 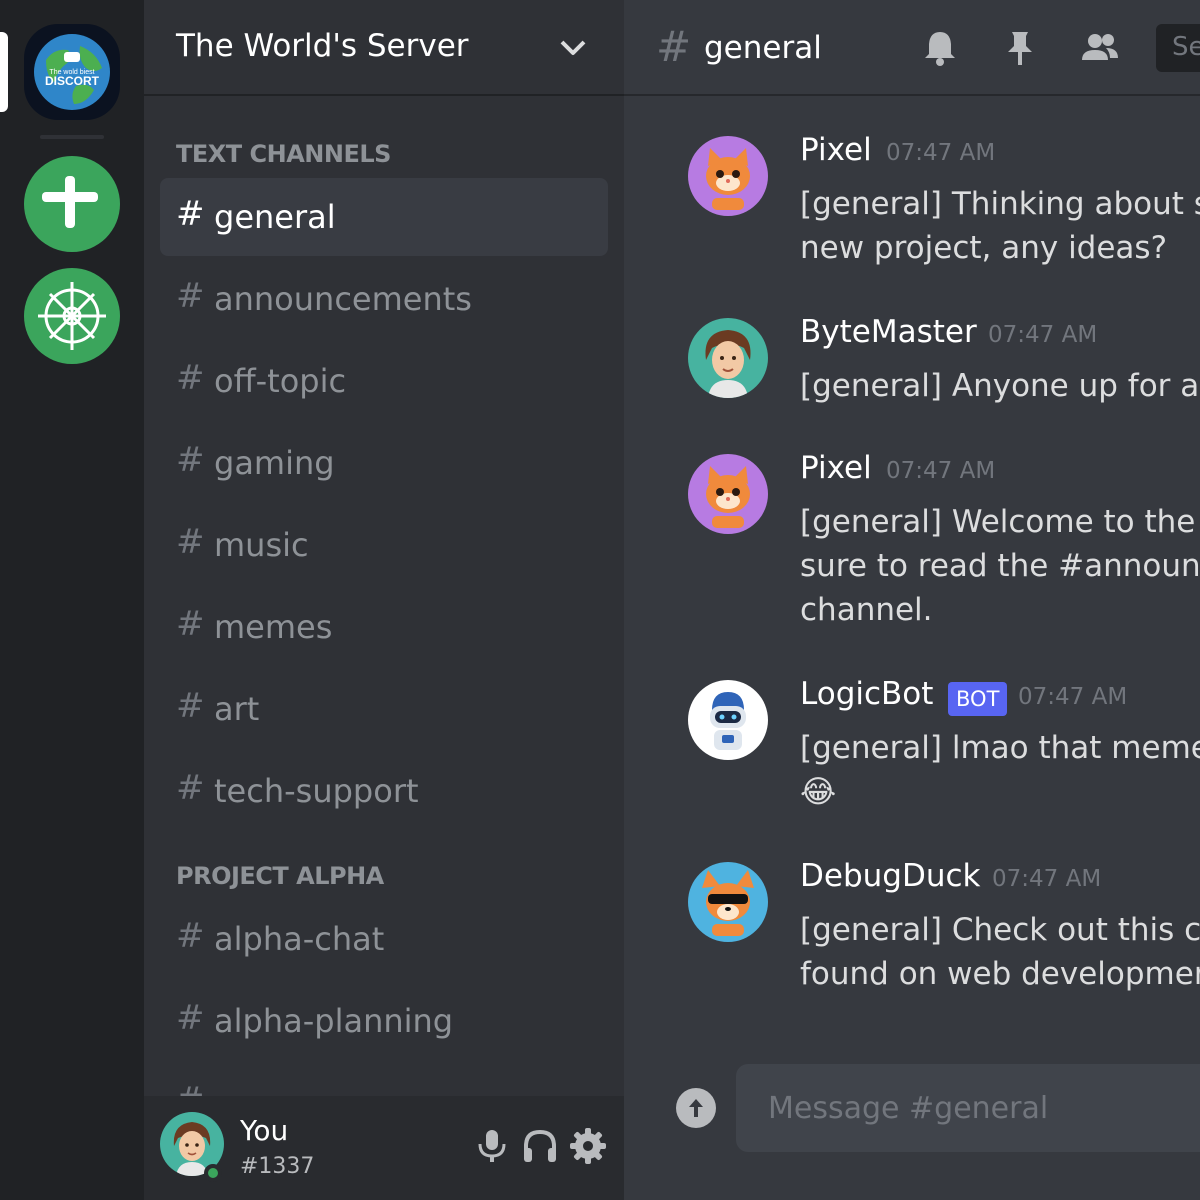 What do you see at coordinates (1000, 748) in the screenshot?
I see `message-text: [general] lmao that meme` at bounding box center [1000, 748].